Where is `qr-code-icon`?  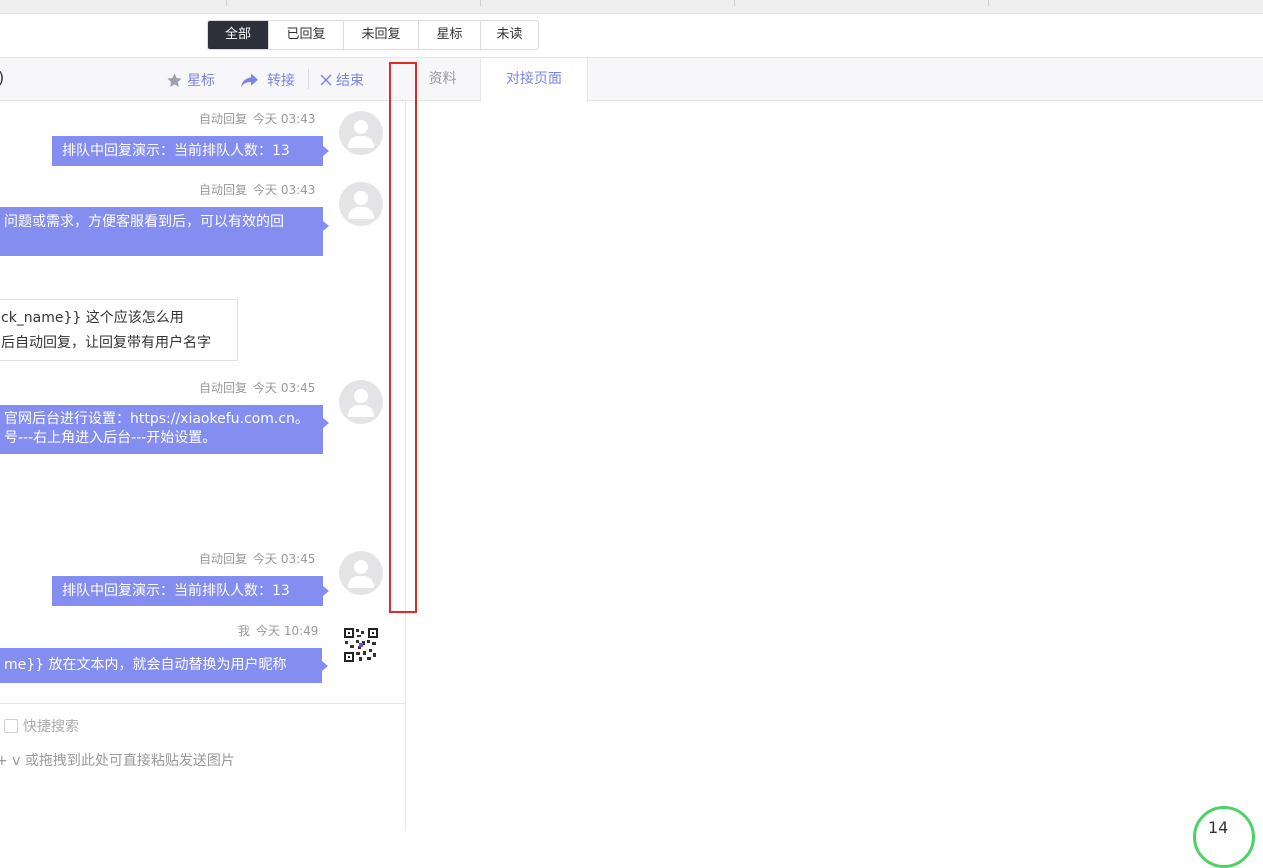
qr-code-icon is located at coordinates (361, 645).